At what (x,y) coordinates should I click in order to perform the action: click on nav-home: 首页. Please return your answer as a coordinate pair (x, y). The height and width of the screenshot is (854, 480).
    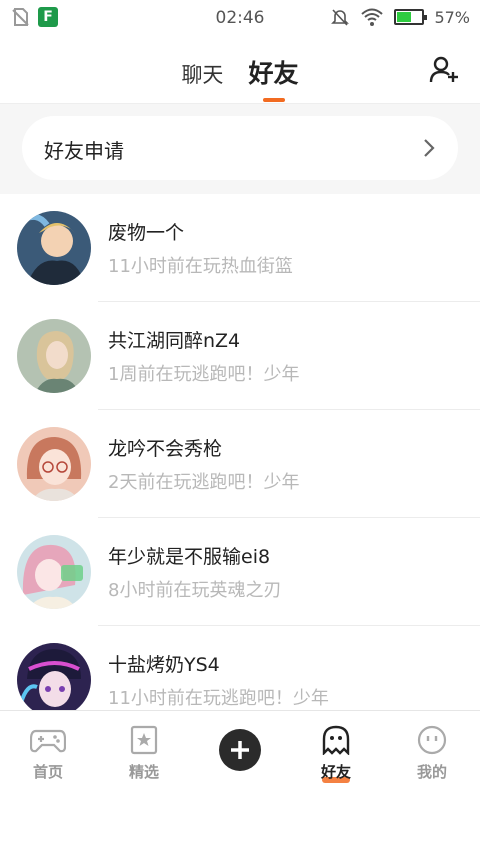
    Looking at the image, I should click on (48, 751).